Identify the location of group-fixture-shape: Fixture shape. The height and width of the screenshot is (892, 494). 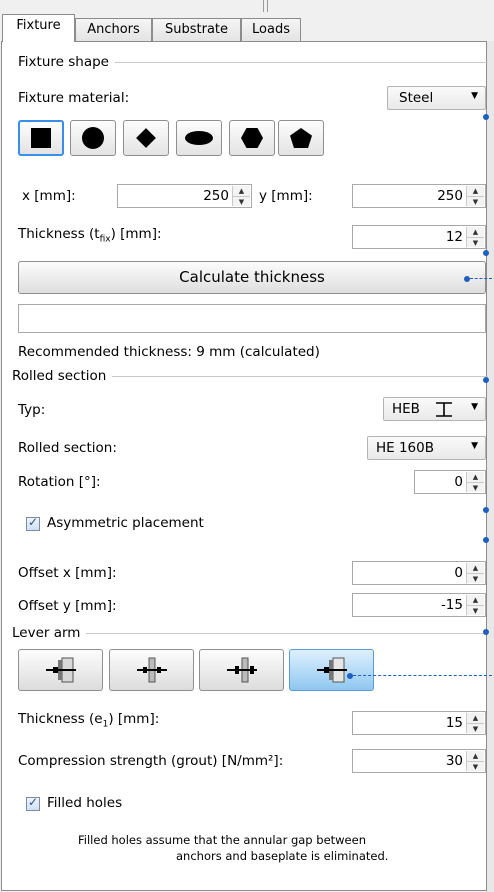
(253, 62).